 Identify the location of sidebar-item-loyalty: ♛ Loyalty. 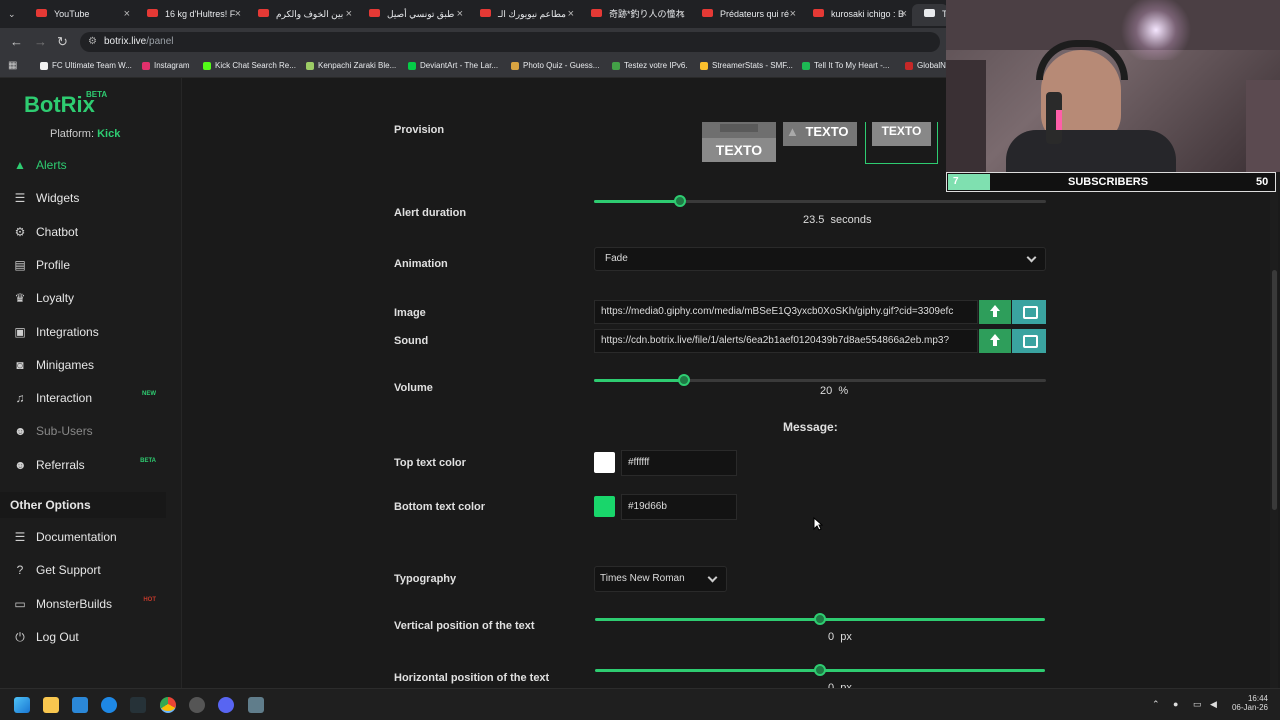
(83, 298).